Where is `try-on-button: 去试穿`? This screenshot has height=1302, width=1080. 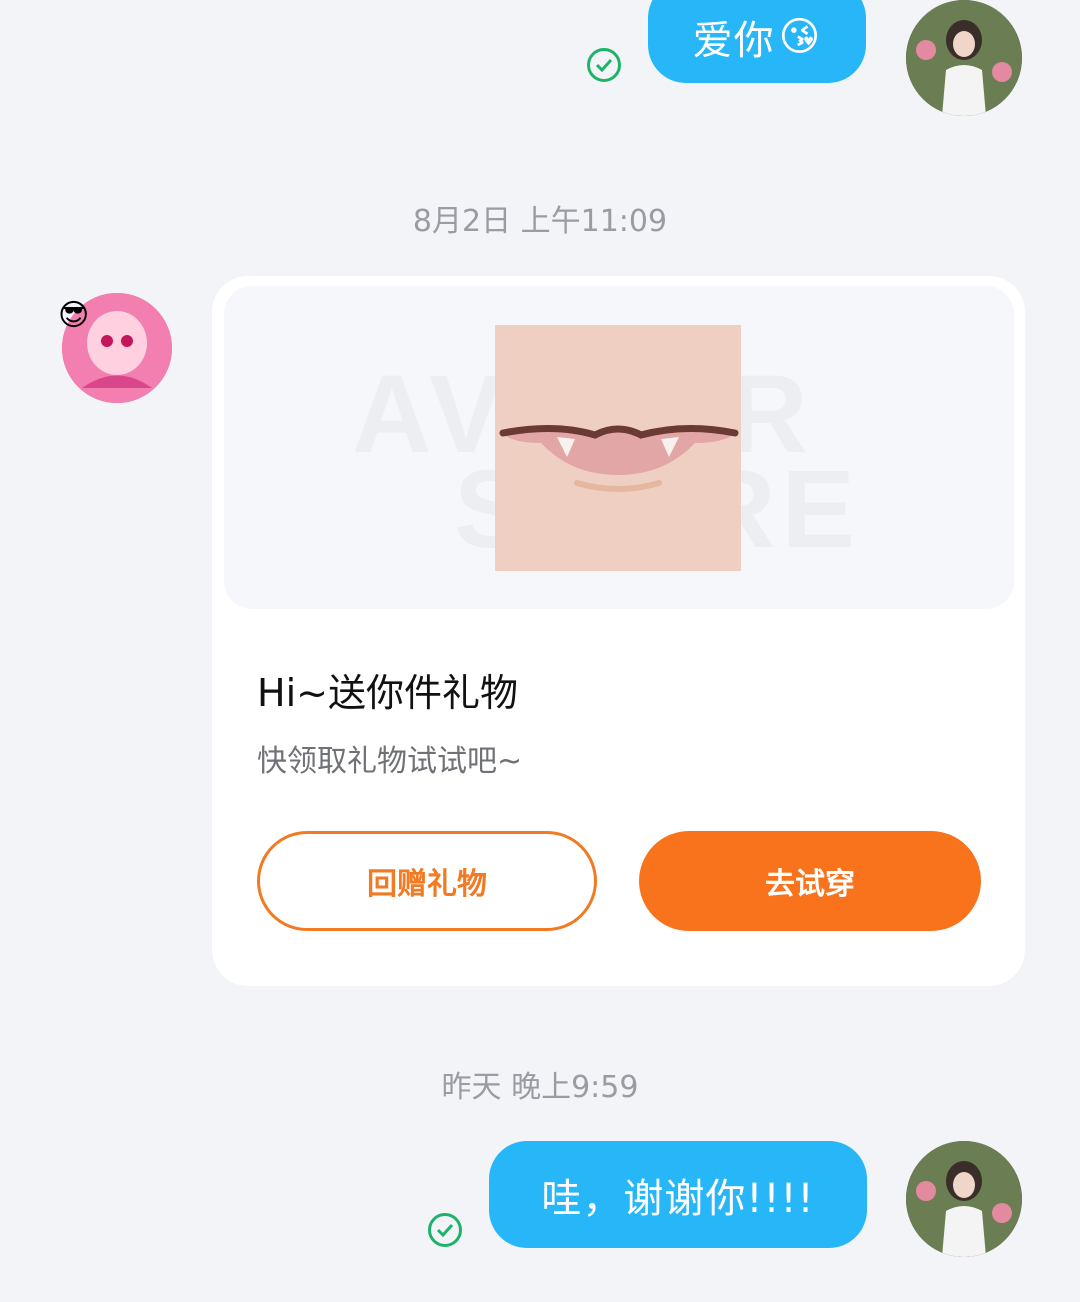
try-on-button: 去试穿 is located at coordinates (810, 881).